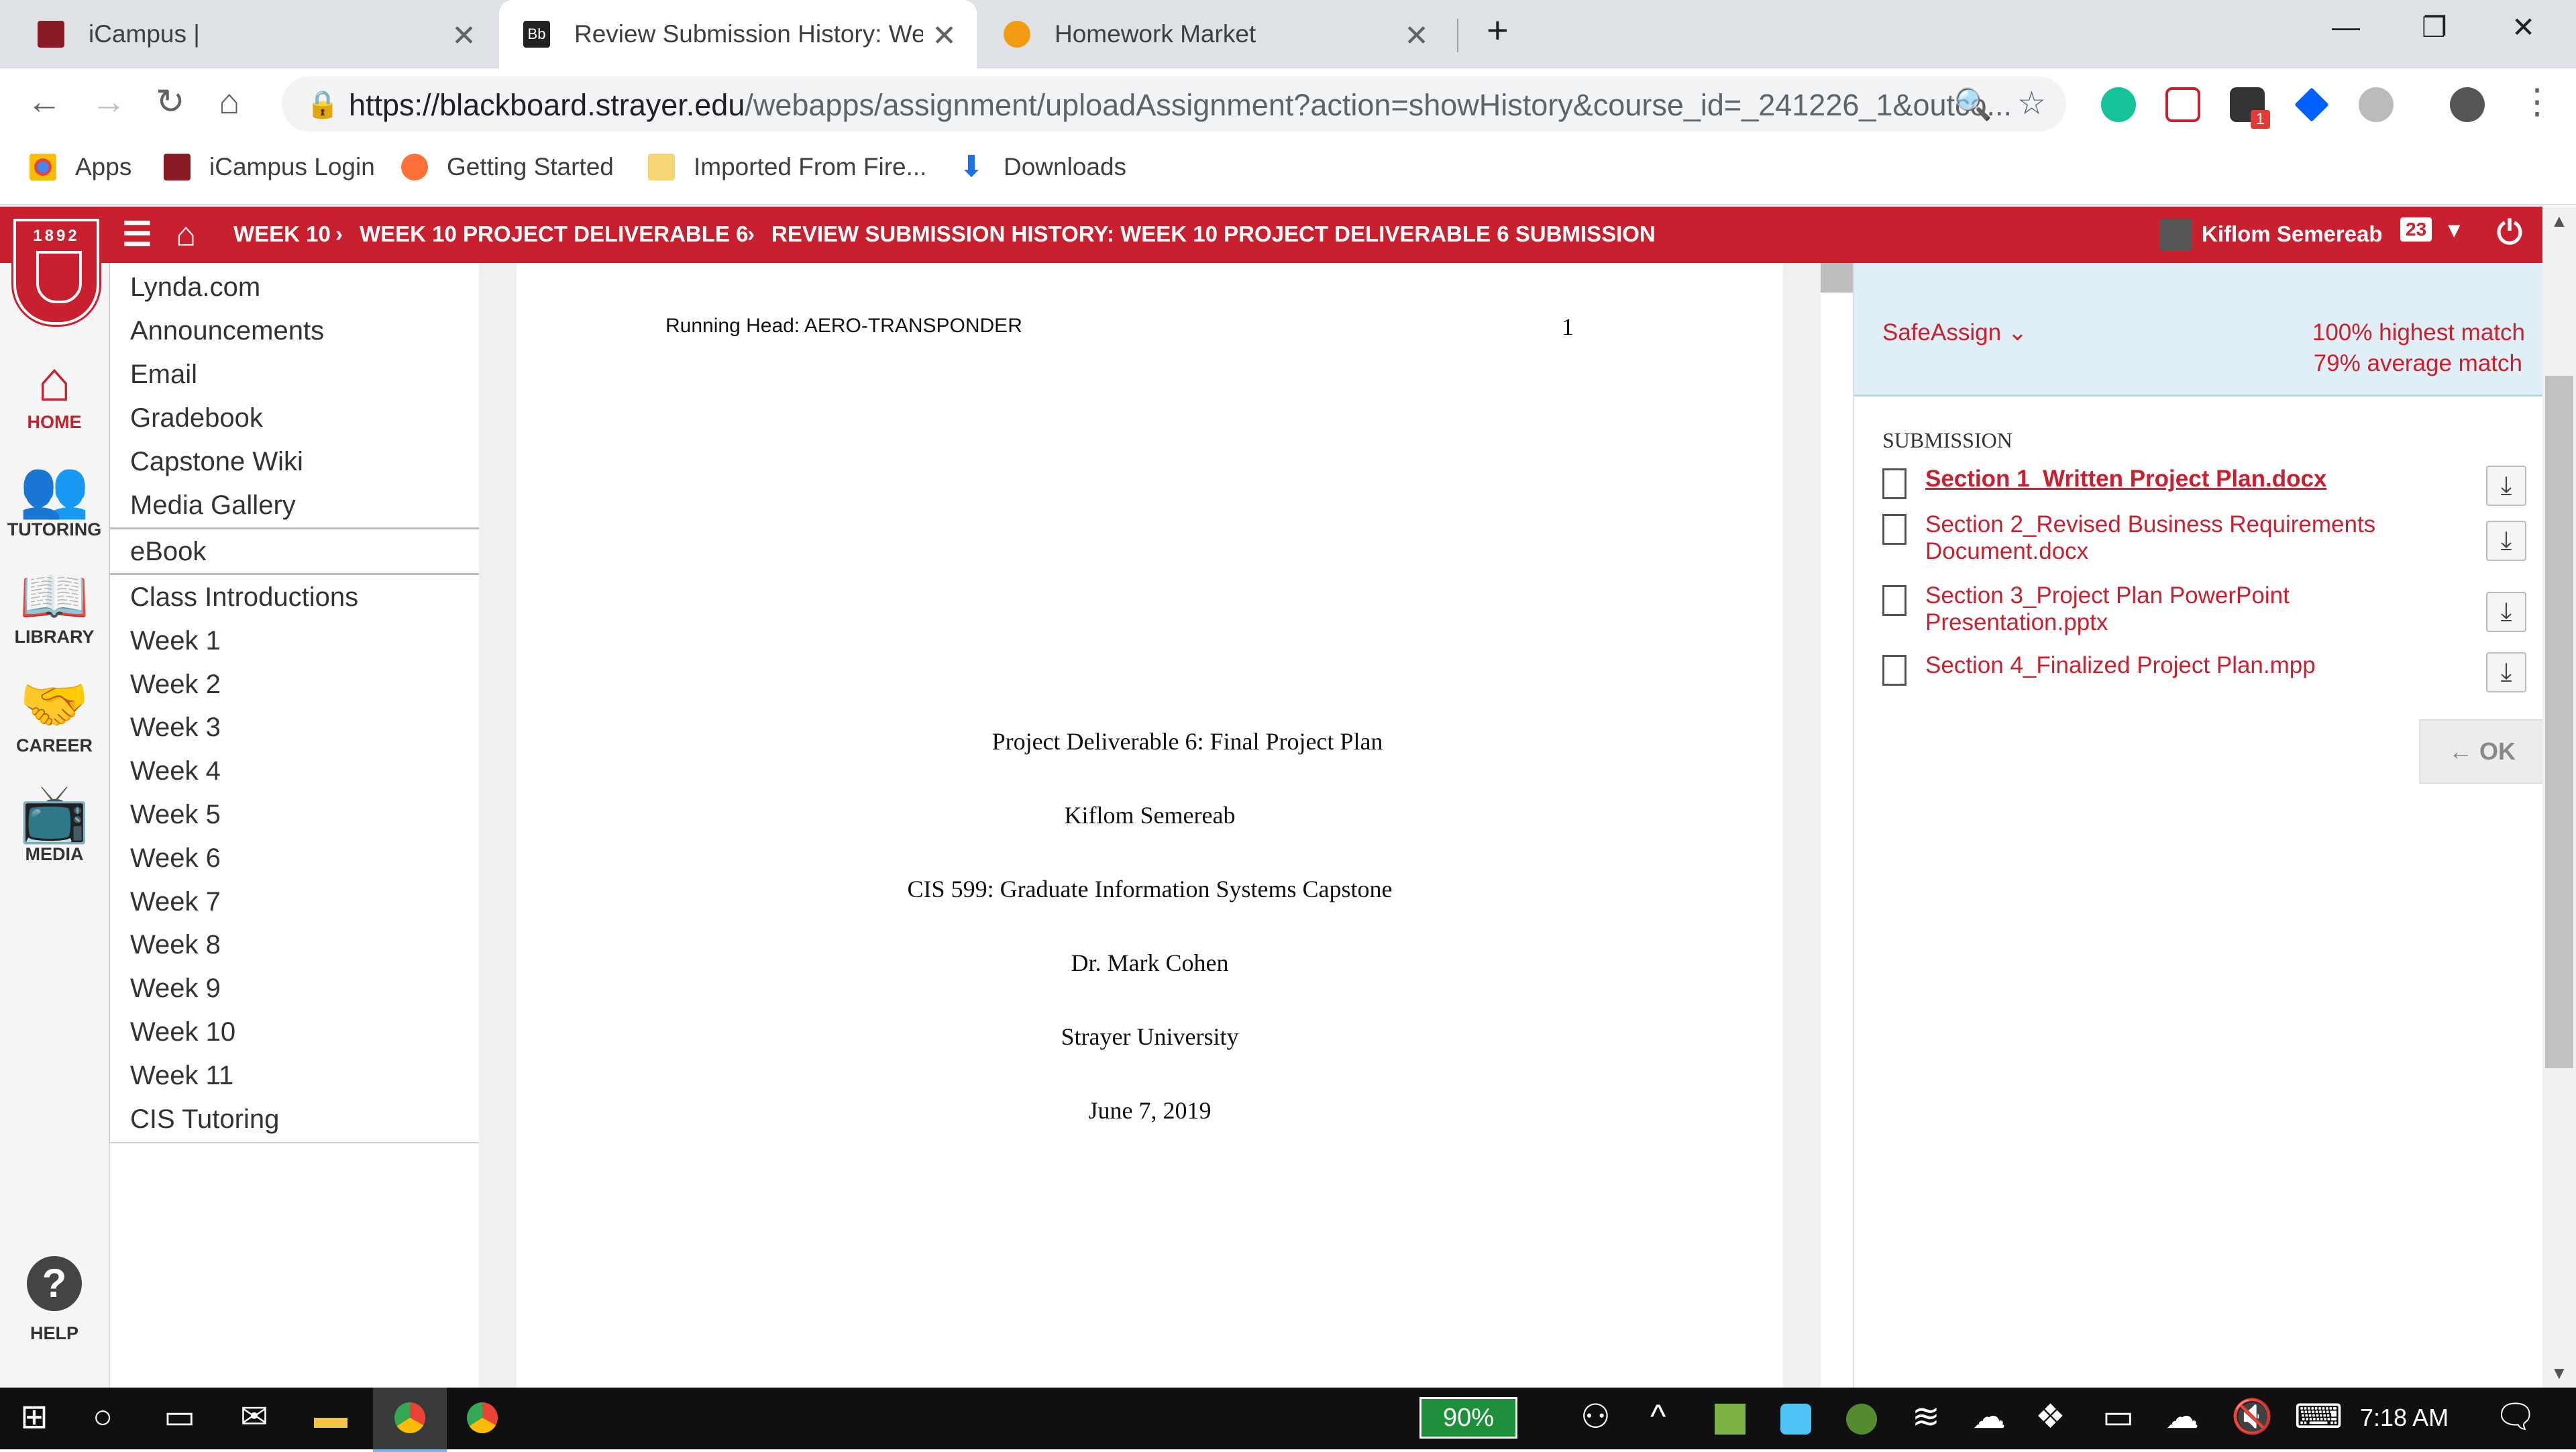  What do you see at coordinates (2118, 105) in the screenshot?
I see `grammarly-extension-icon` at bounding box center [2118, 105].